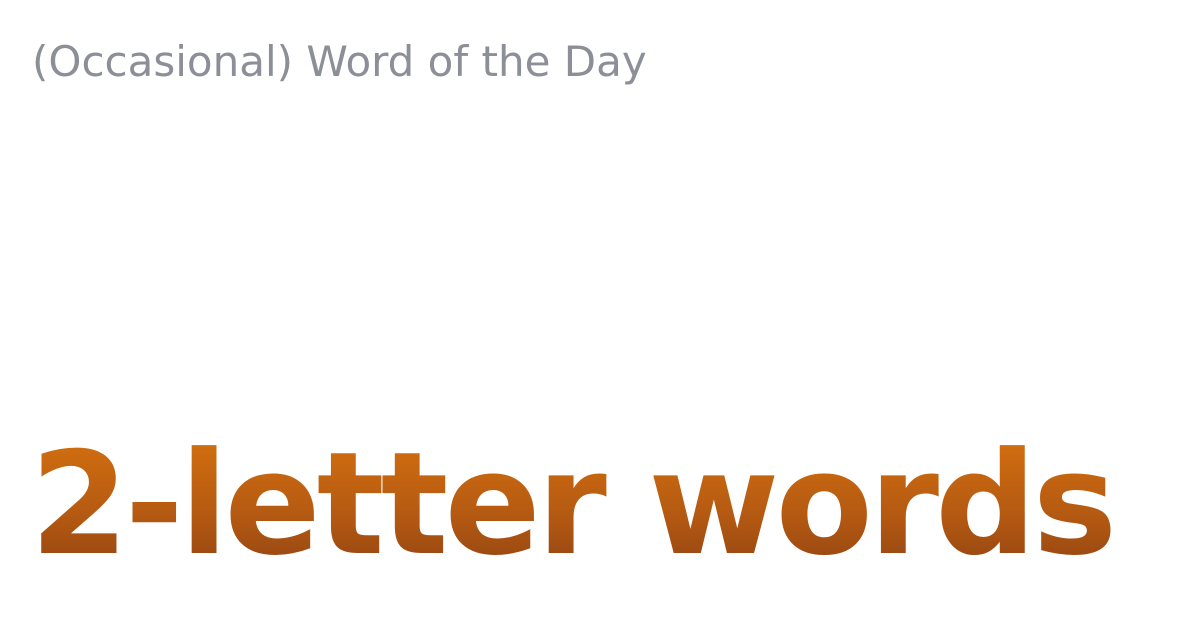 This screenshot has height=630, width=1200. I want to click on series-label: (Occasional) Word of the Day, so click(339, 61).